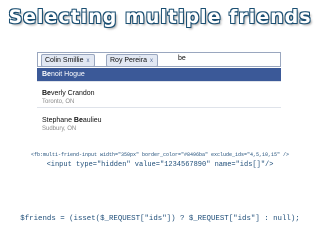 The height and width of the screenshot is (240, 320). I want to click on friend-token-input: Colin Smillie x Roy Pereira x be, so click(159, 59).